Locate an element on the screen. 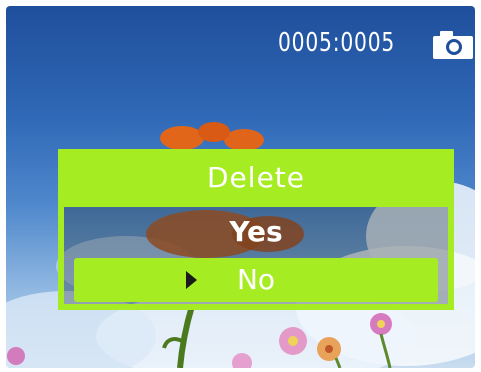  option-no-label: No is located at coordinates (256, 279).